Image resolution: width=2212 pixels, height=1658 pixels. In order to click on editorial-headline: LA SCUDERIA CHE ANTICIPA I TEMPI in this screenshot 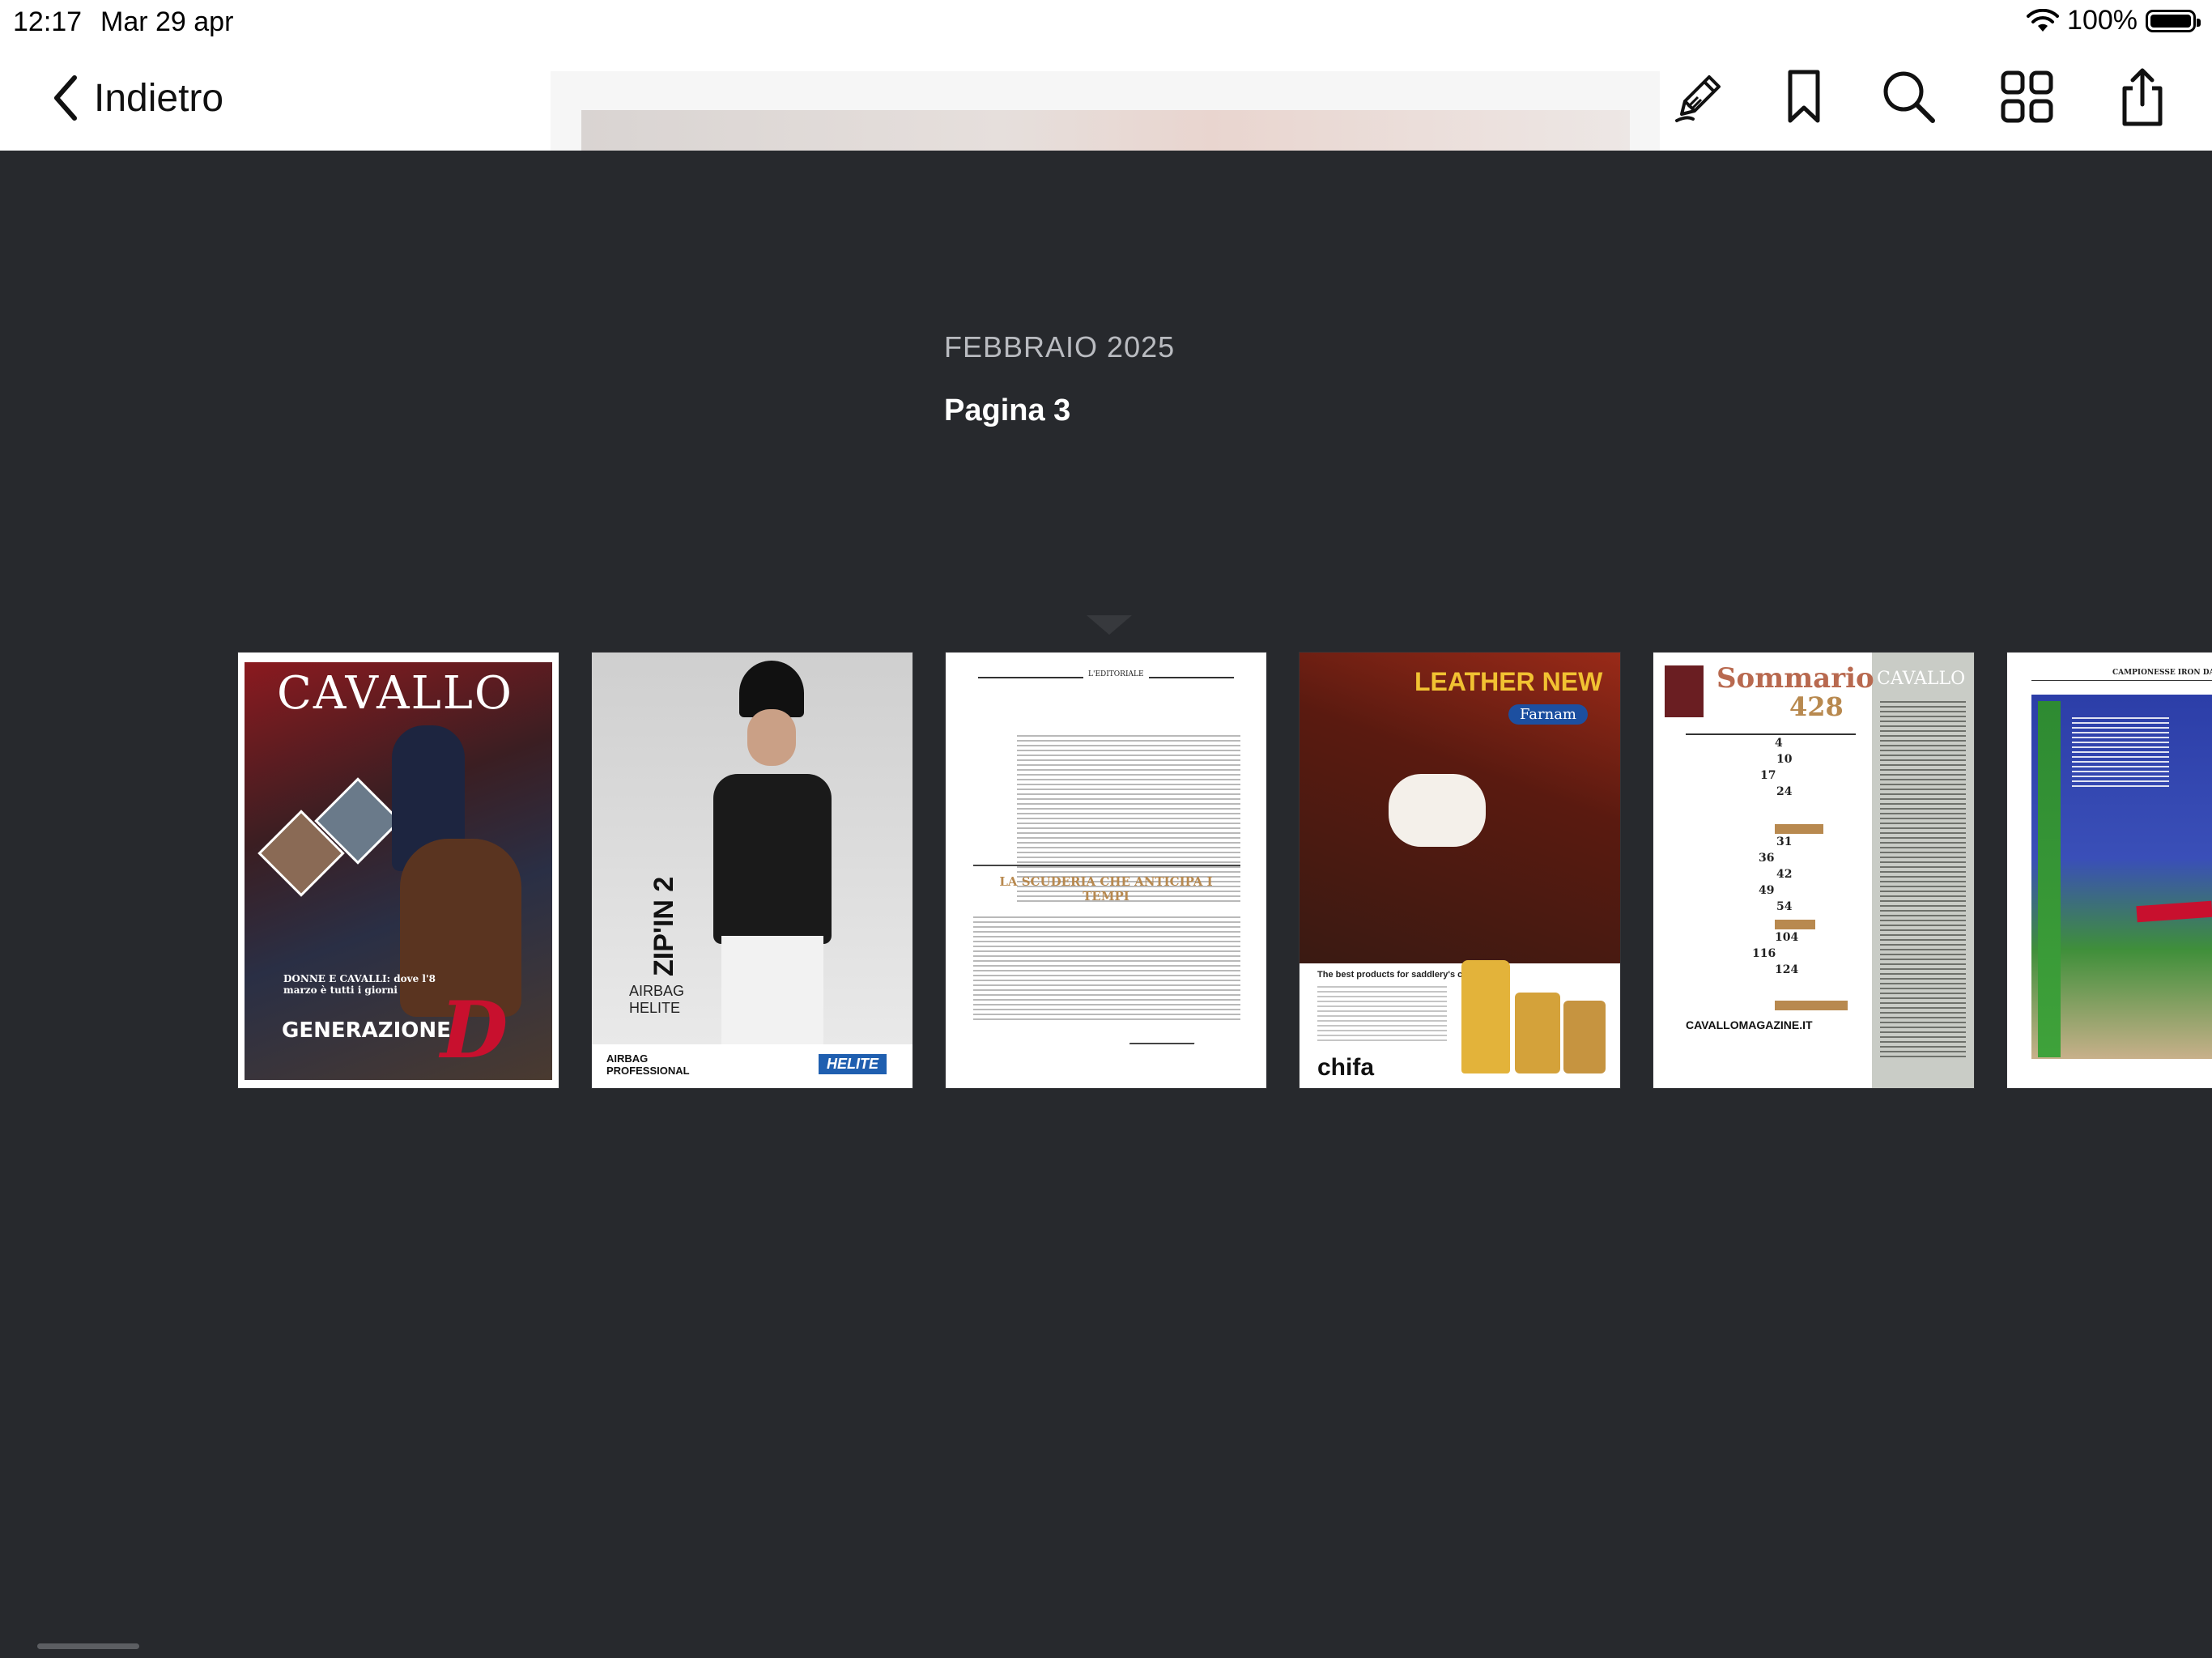, I will do `click(1106, 888)`.